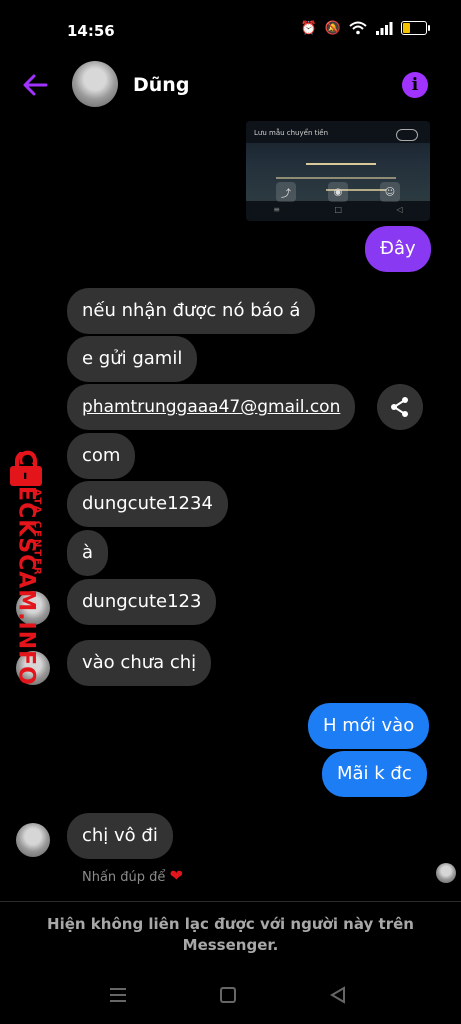 The height and width of the screenshot is (1024, 461). Describe the element at coordinates (338, 192) in the screenshot. I see `image-camera-icon: ◉` at that location.